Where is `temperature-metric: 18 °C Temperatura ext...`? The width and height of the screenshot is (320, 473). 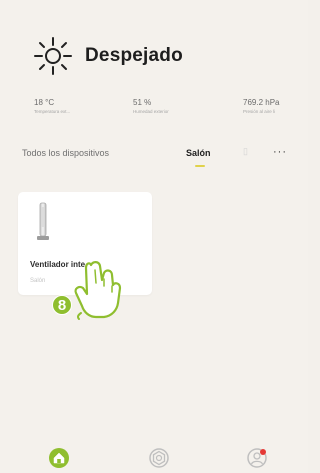 temperature-metric: 18 °C Temperatura ext... is located at coordinates (72, 106).